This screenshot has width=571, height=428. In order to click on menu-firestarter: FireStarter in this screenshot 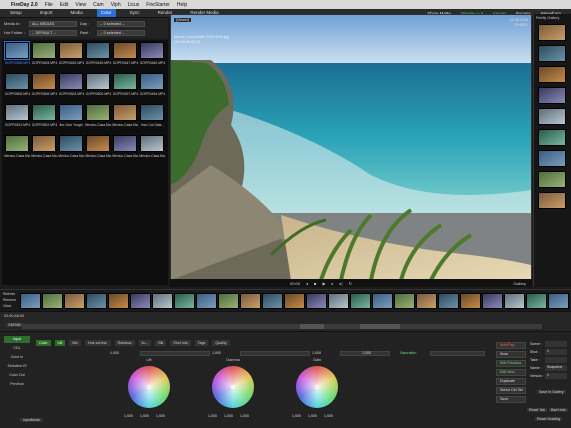, I will do `click(158, 5)`.